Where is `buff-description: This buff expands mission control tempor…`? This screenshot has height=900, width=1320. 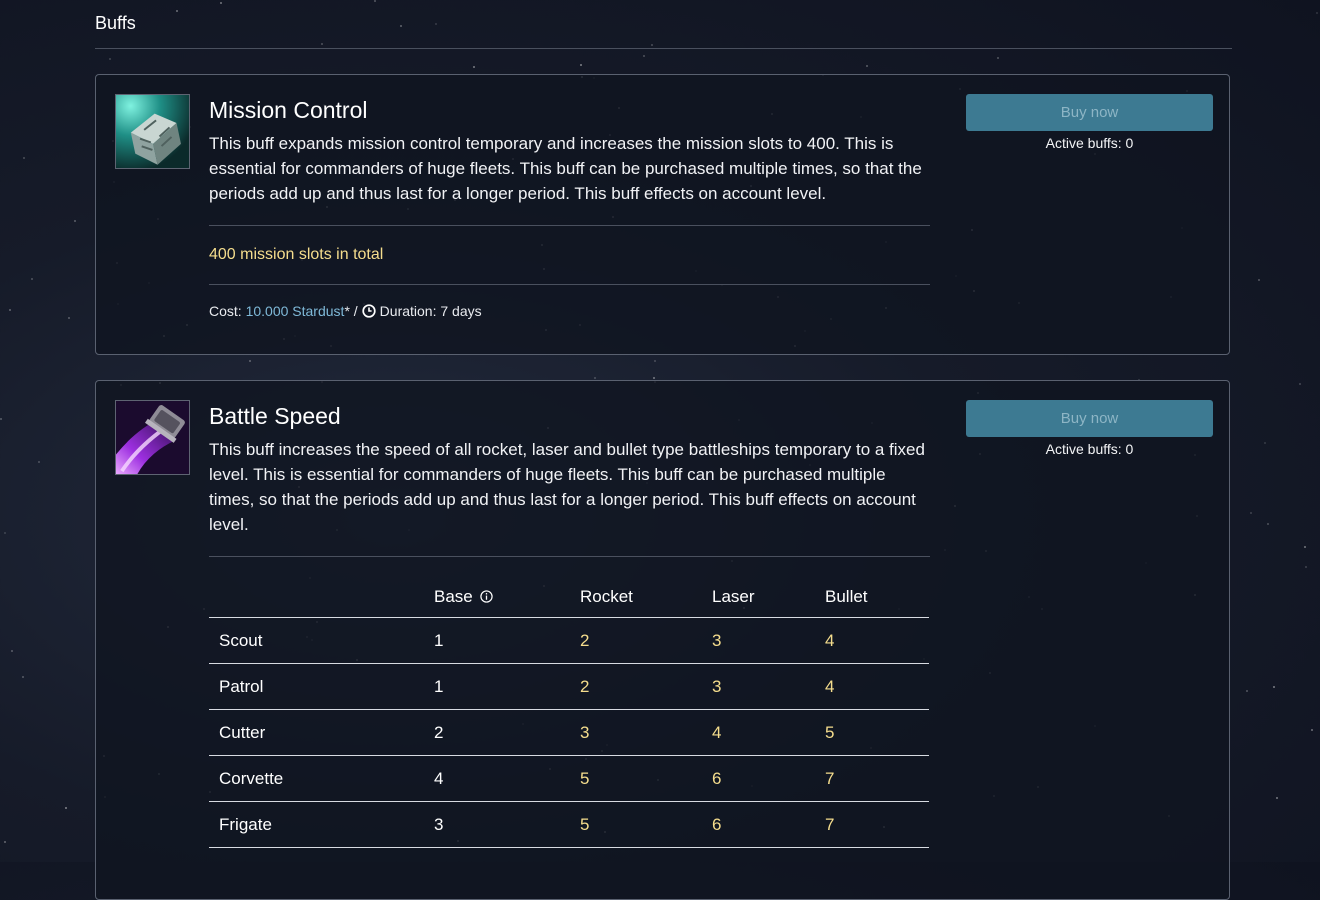
buff-description: This buff expands mission control tempor… is located at coordinates (565, 168).